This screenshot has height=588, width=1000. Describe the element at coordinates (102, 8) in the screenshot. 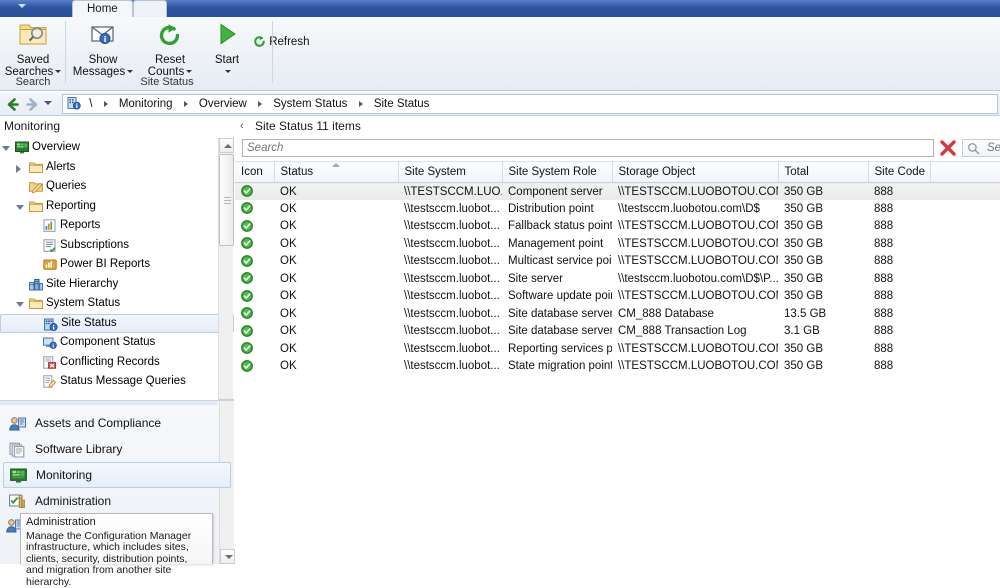

I see `tab-home: Home` at that location.